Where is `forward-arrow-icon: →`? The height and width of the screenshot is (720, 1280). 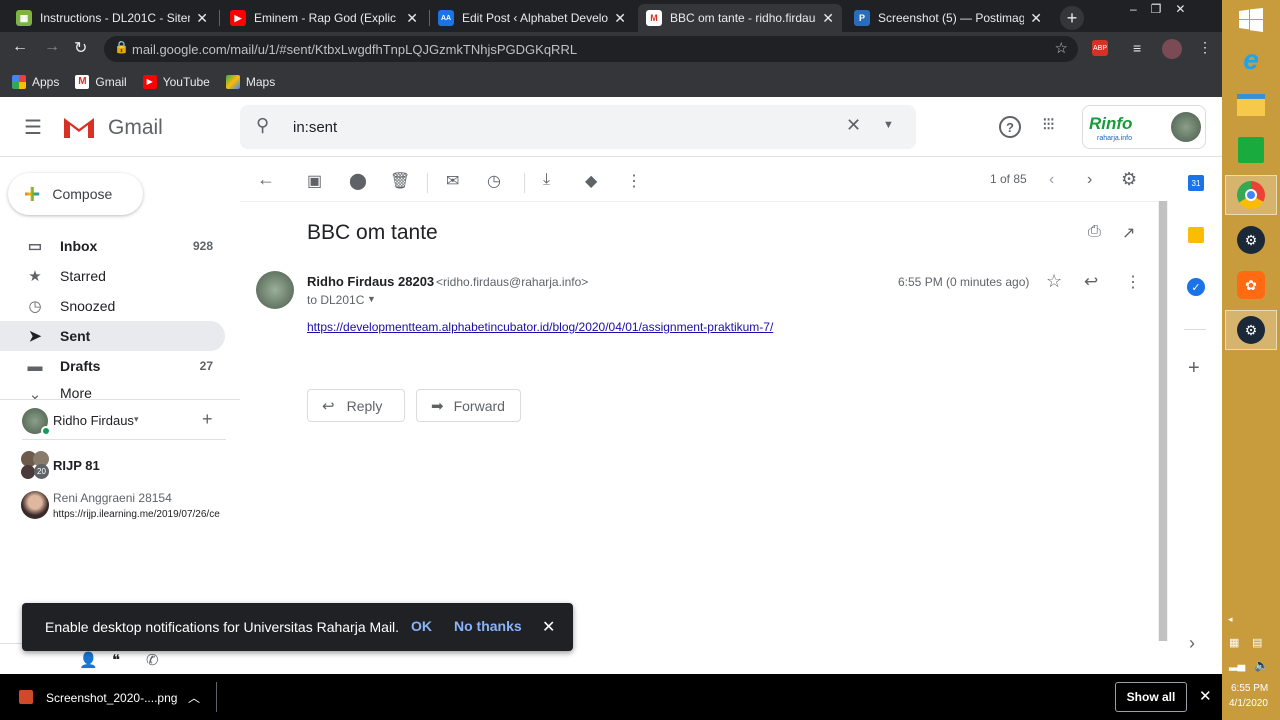 forward-arrow-icon: → is located at coordinates (52, 47).